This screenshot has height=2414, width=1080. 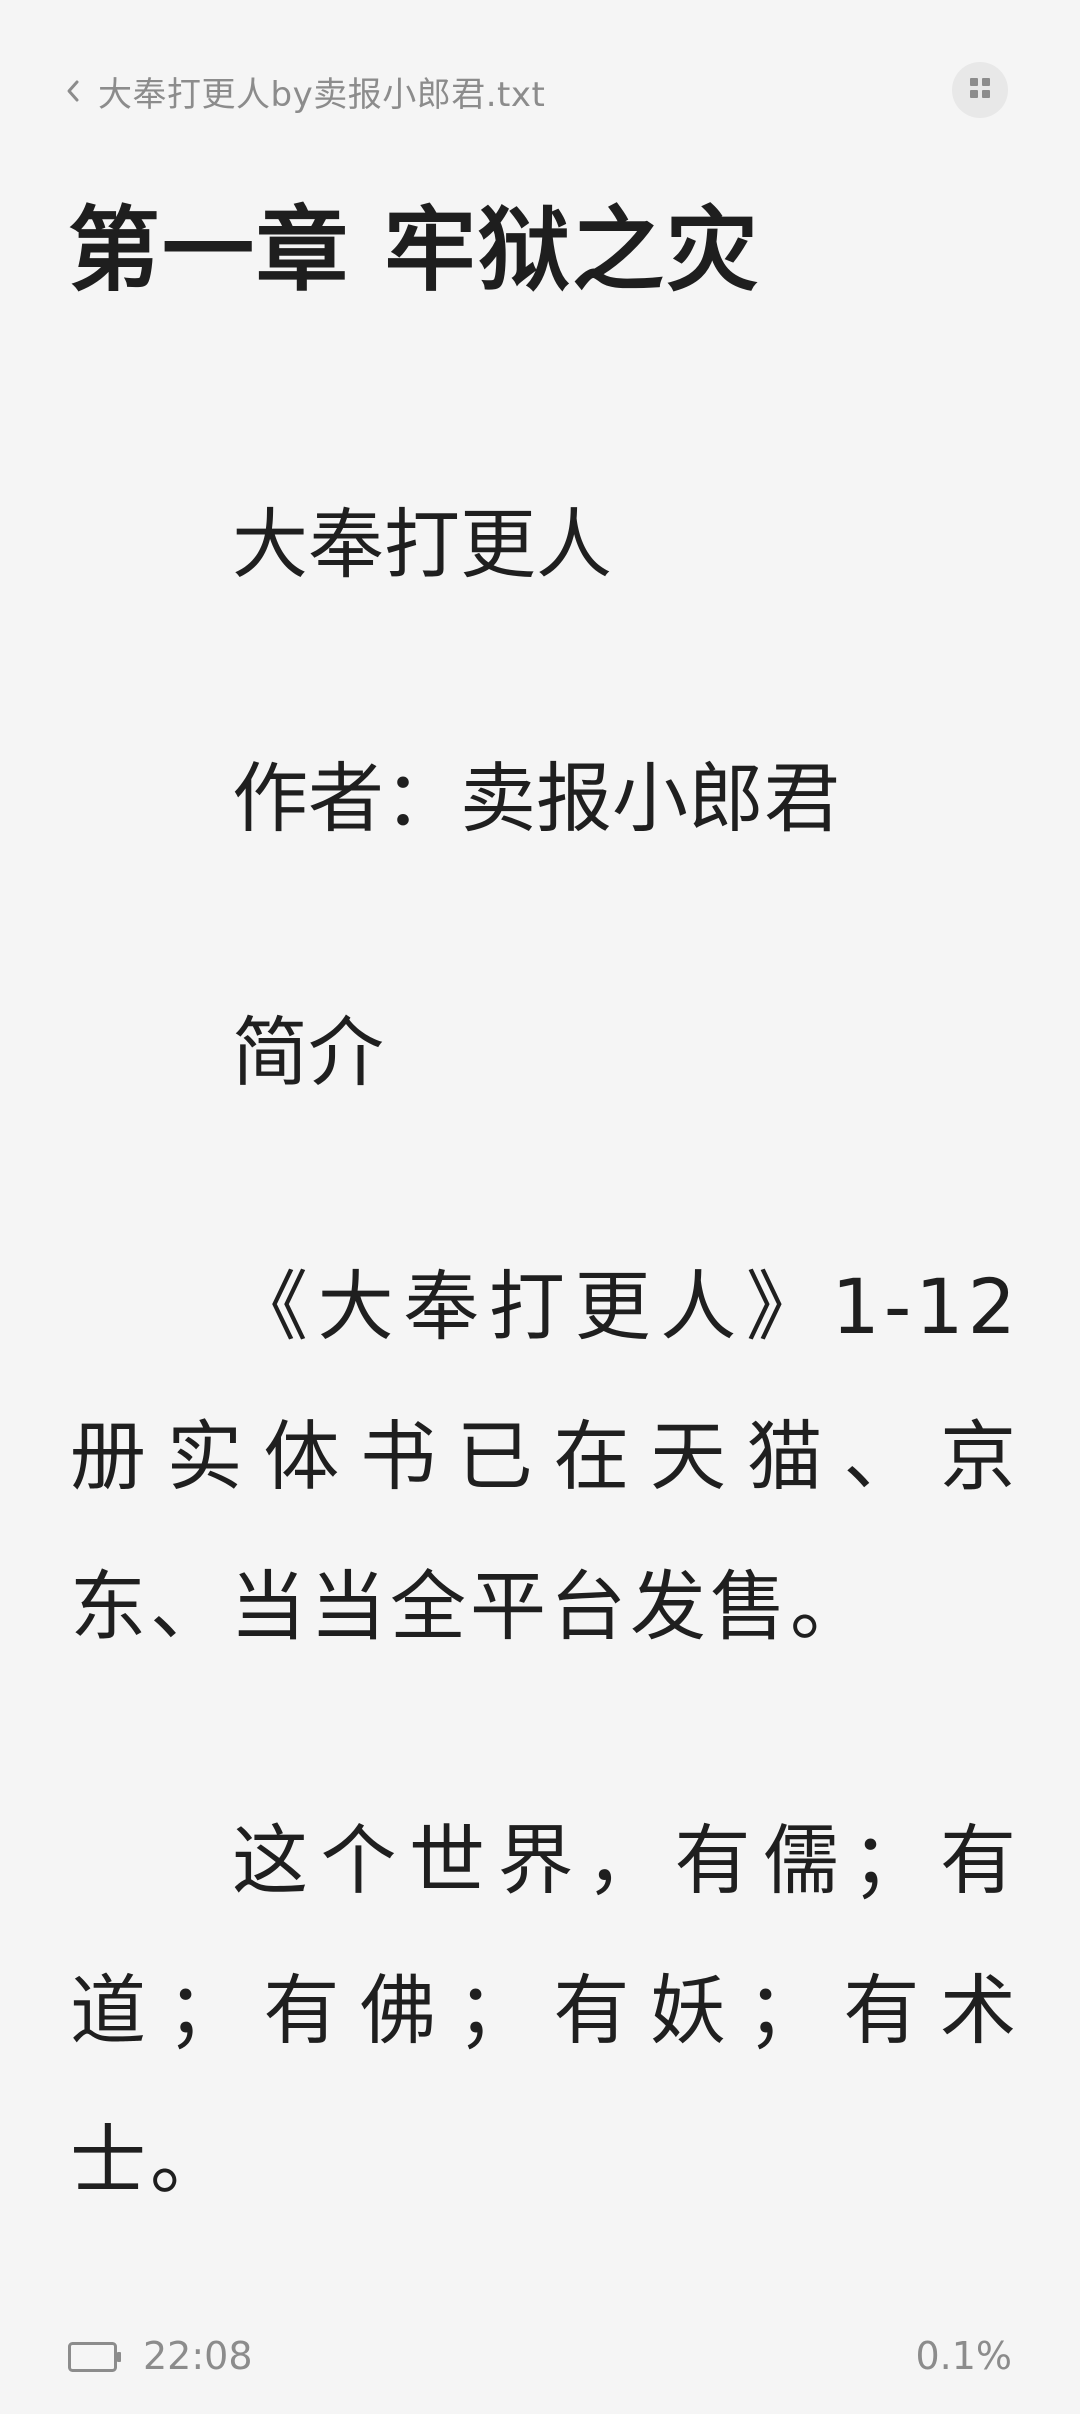 What do you see at coordinates (545, 1456) in the screenshot?
I see `paragraph: 《大奉打更人》1-12 册实体书已在天猫、京东、当当全平台发售。` at bounding box center [545, 1456].